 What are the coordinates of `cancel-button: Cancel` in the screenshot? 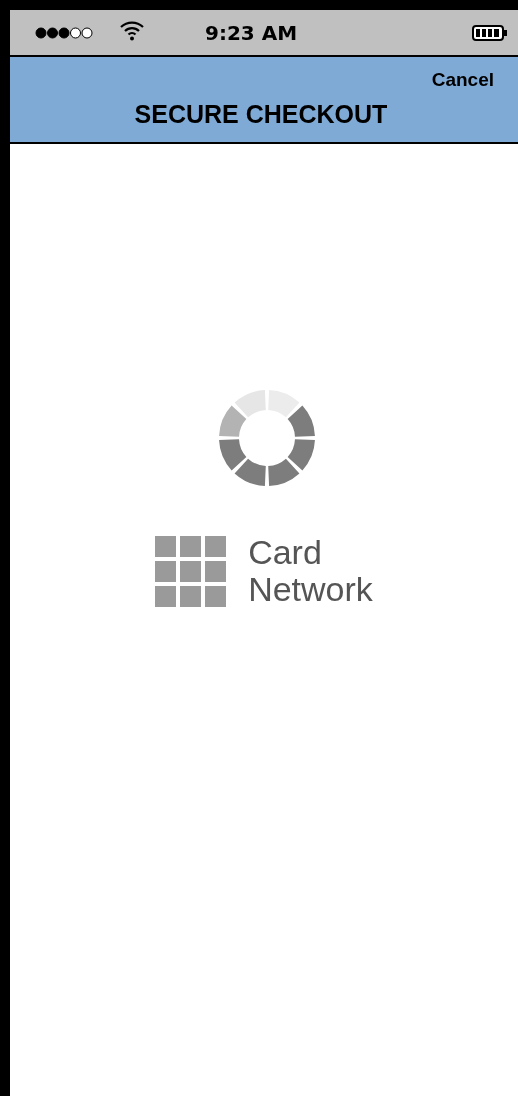 It's located at (462, 80).